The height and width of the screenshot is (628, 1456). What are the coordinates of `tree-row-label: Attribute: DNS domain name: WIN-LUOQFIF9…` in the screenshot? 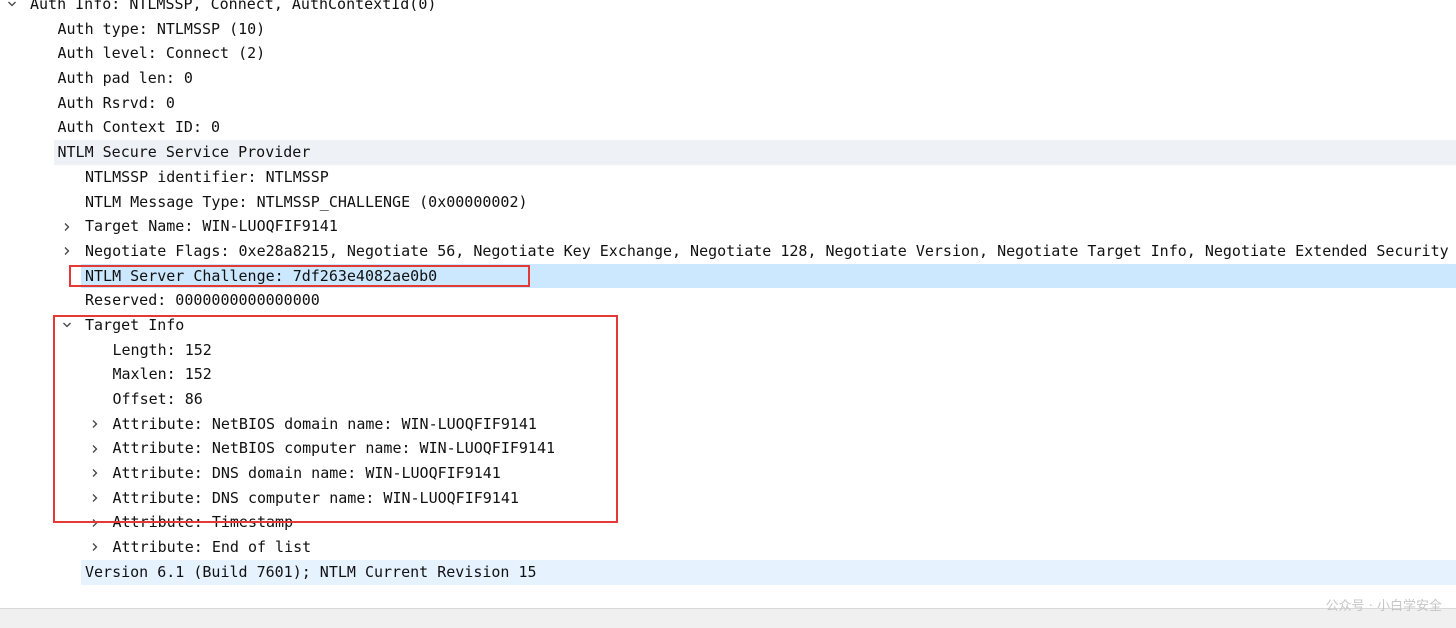 It's located at (307, 473).